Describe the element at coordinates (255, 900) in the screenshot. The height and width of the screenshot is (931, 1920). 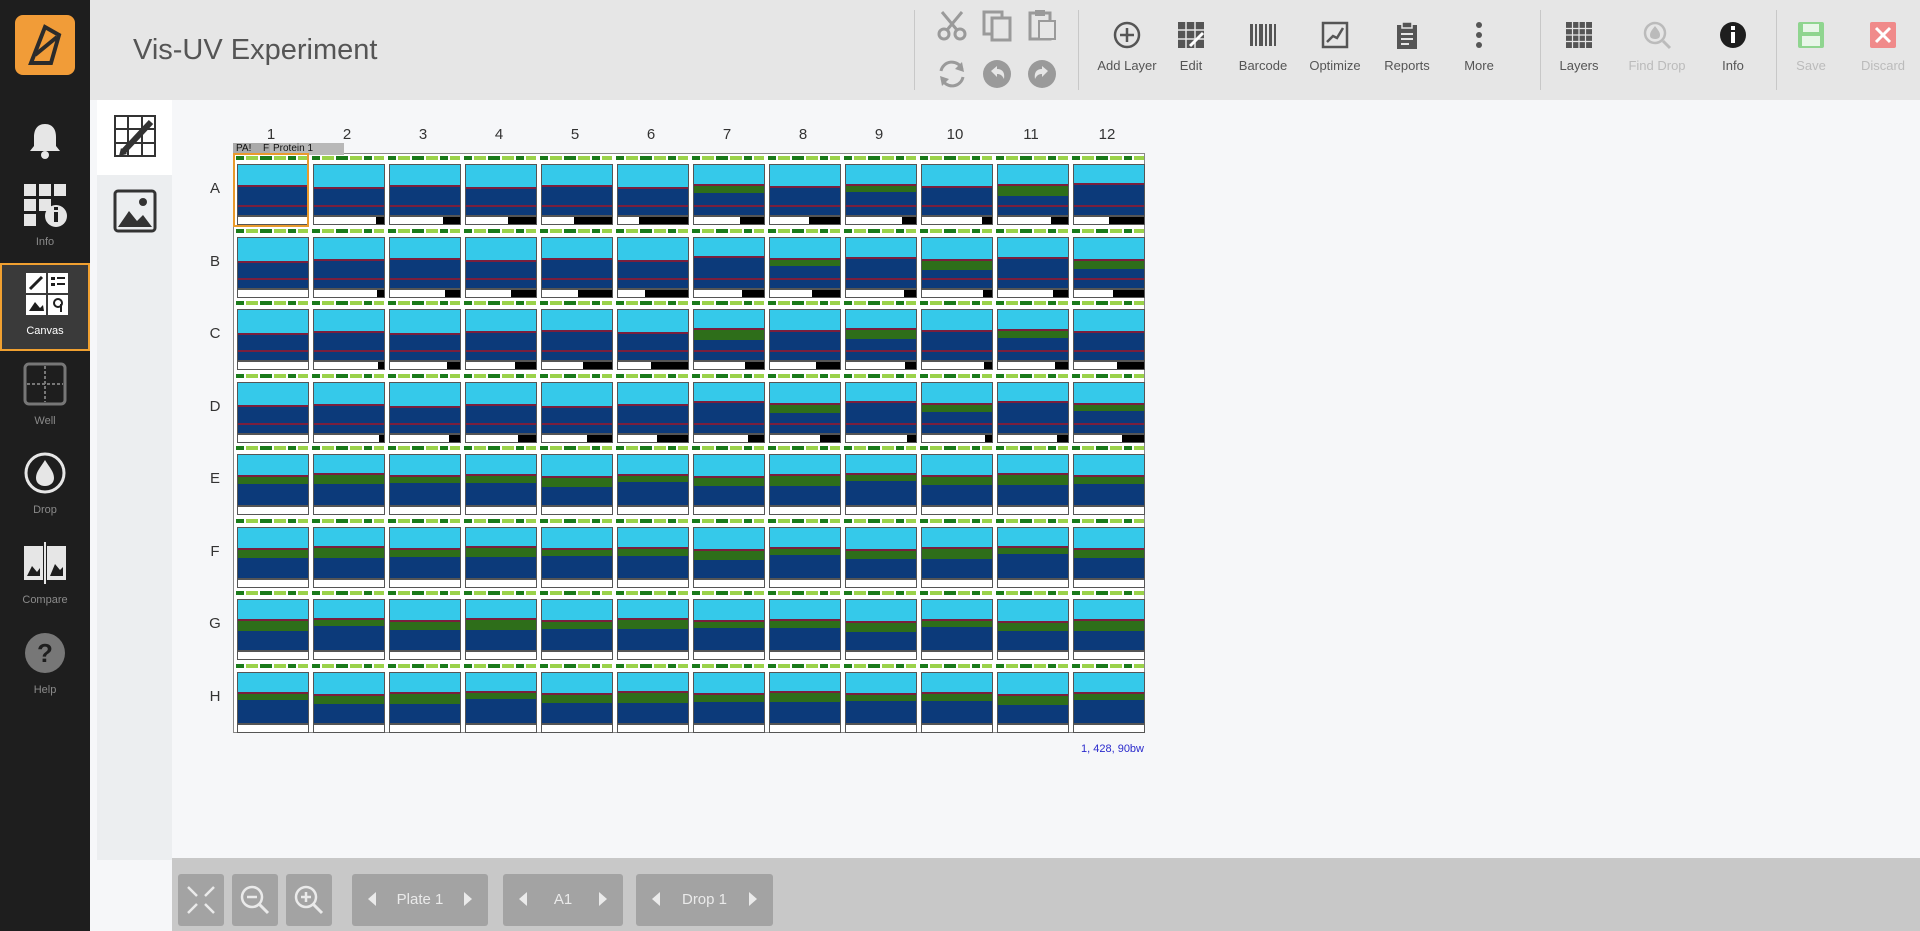
I see `zoom-out-button` at that location.